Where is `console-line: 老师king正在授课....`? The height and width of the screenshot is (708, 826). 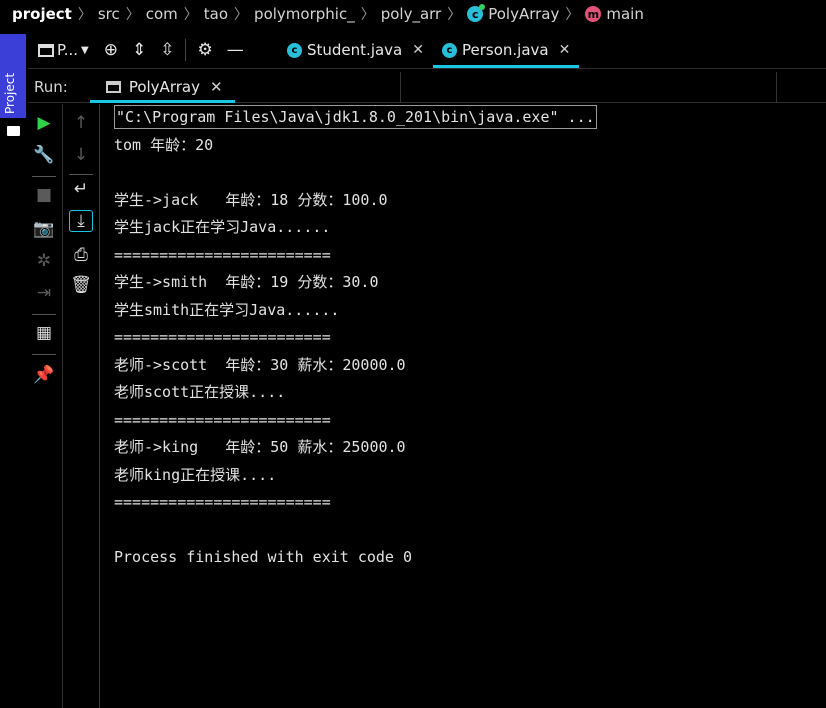
console-line: 老师king正在授课.... is located at coordinates (195, 474).